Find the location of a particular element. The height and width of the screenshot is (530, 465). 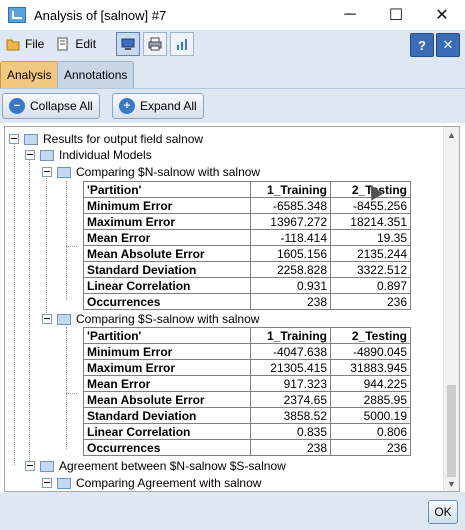

close-output-button: ✕ is located at coordinates (448, 45).